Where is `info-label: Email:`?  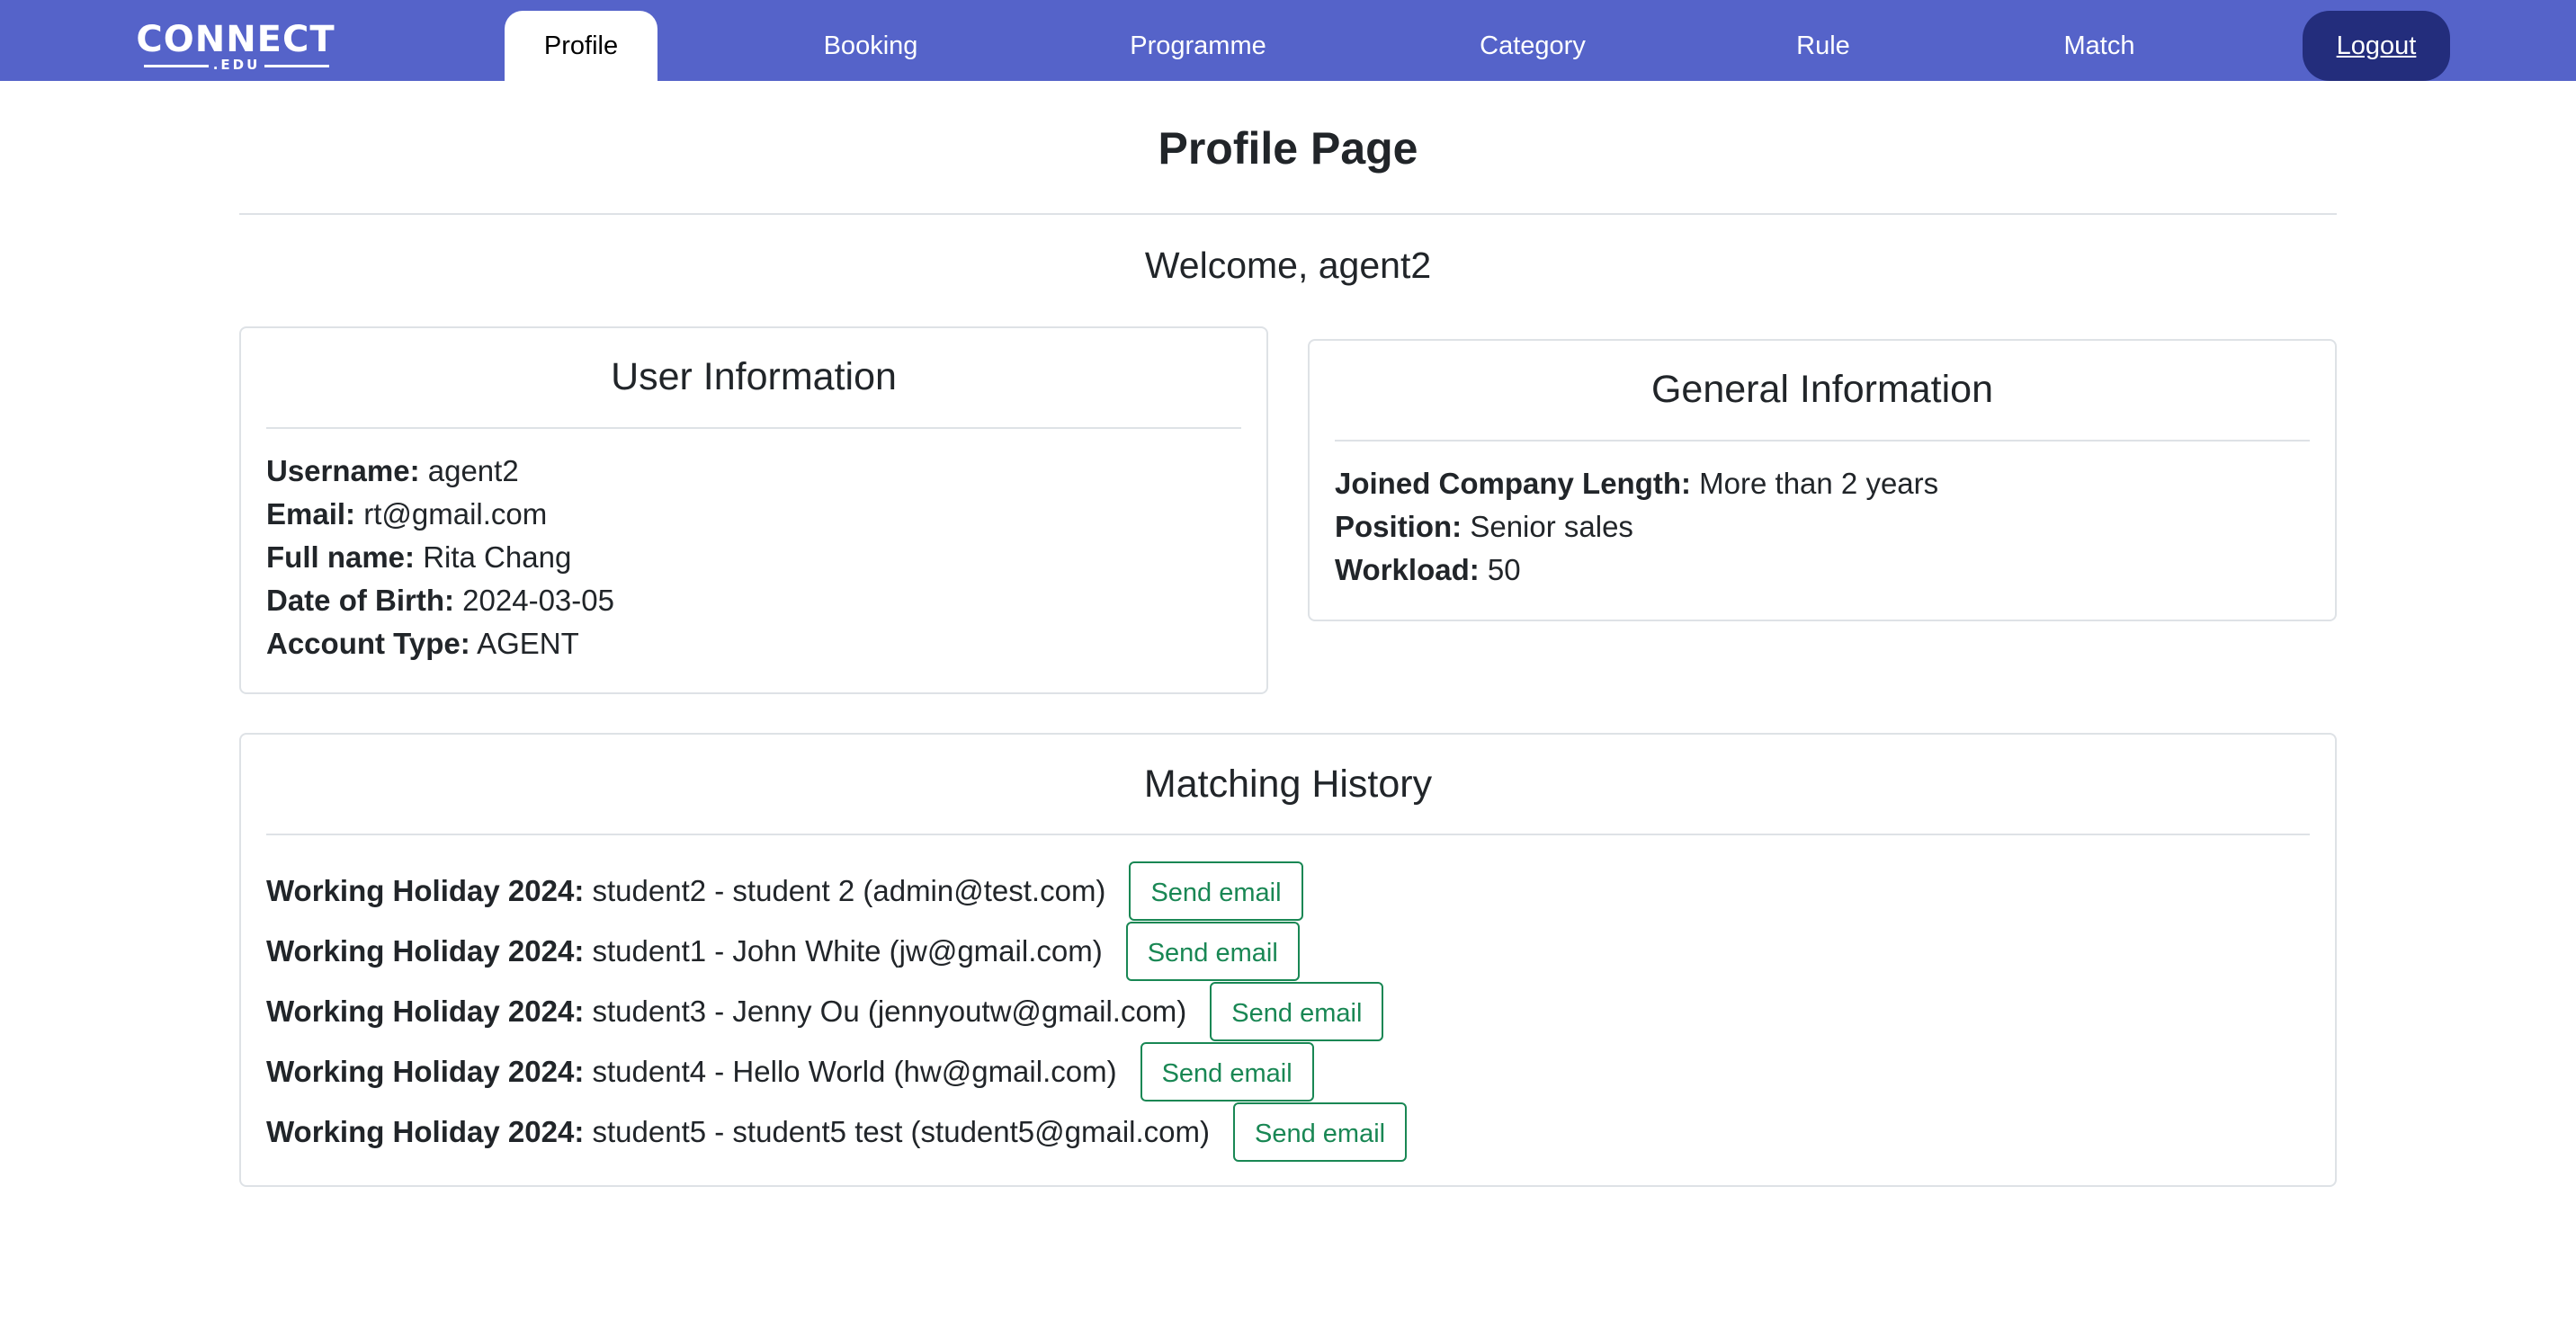
info-label: Email: is located at coordinates (311, 514).